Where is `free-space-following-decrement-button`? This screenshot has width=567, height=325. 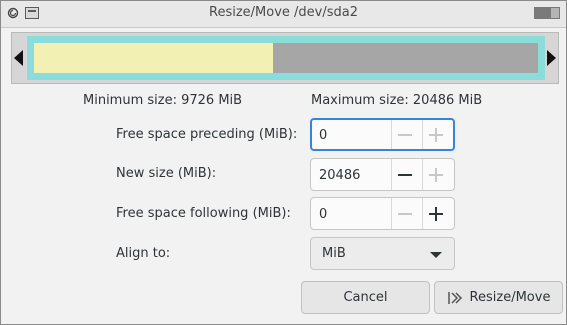
free-space-following-decrement-button is located at coordinates (404, 213).